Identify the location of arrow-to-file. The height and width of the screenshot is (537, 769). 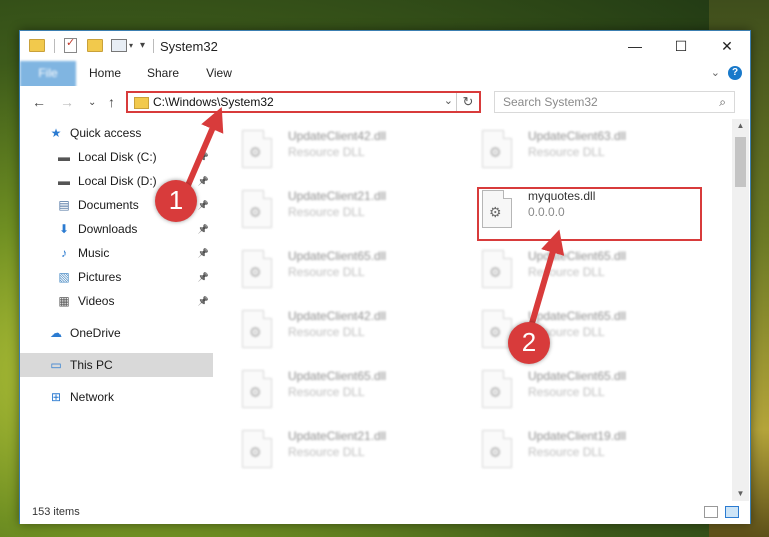
(546, 280).